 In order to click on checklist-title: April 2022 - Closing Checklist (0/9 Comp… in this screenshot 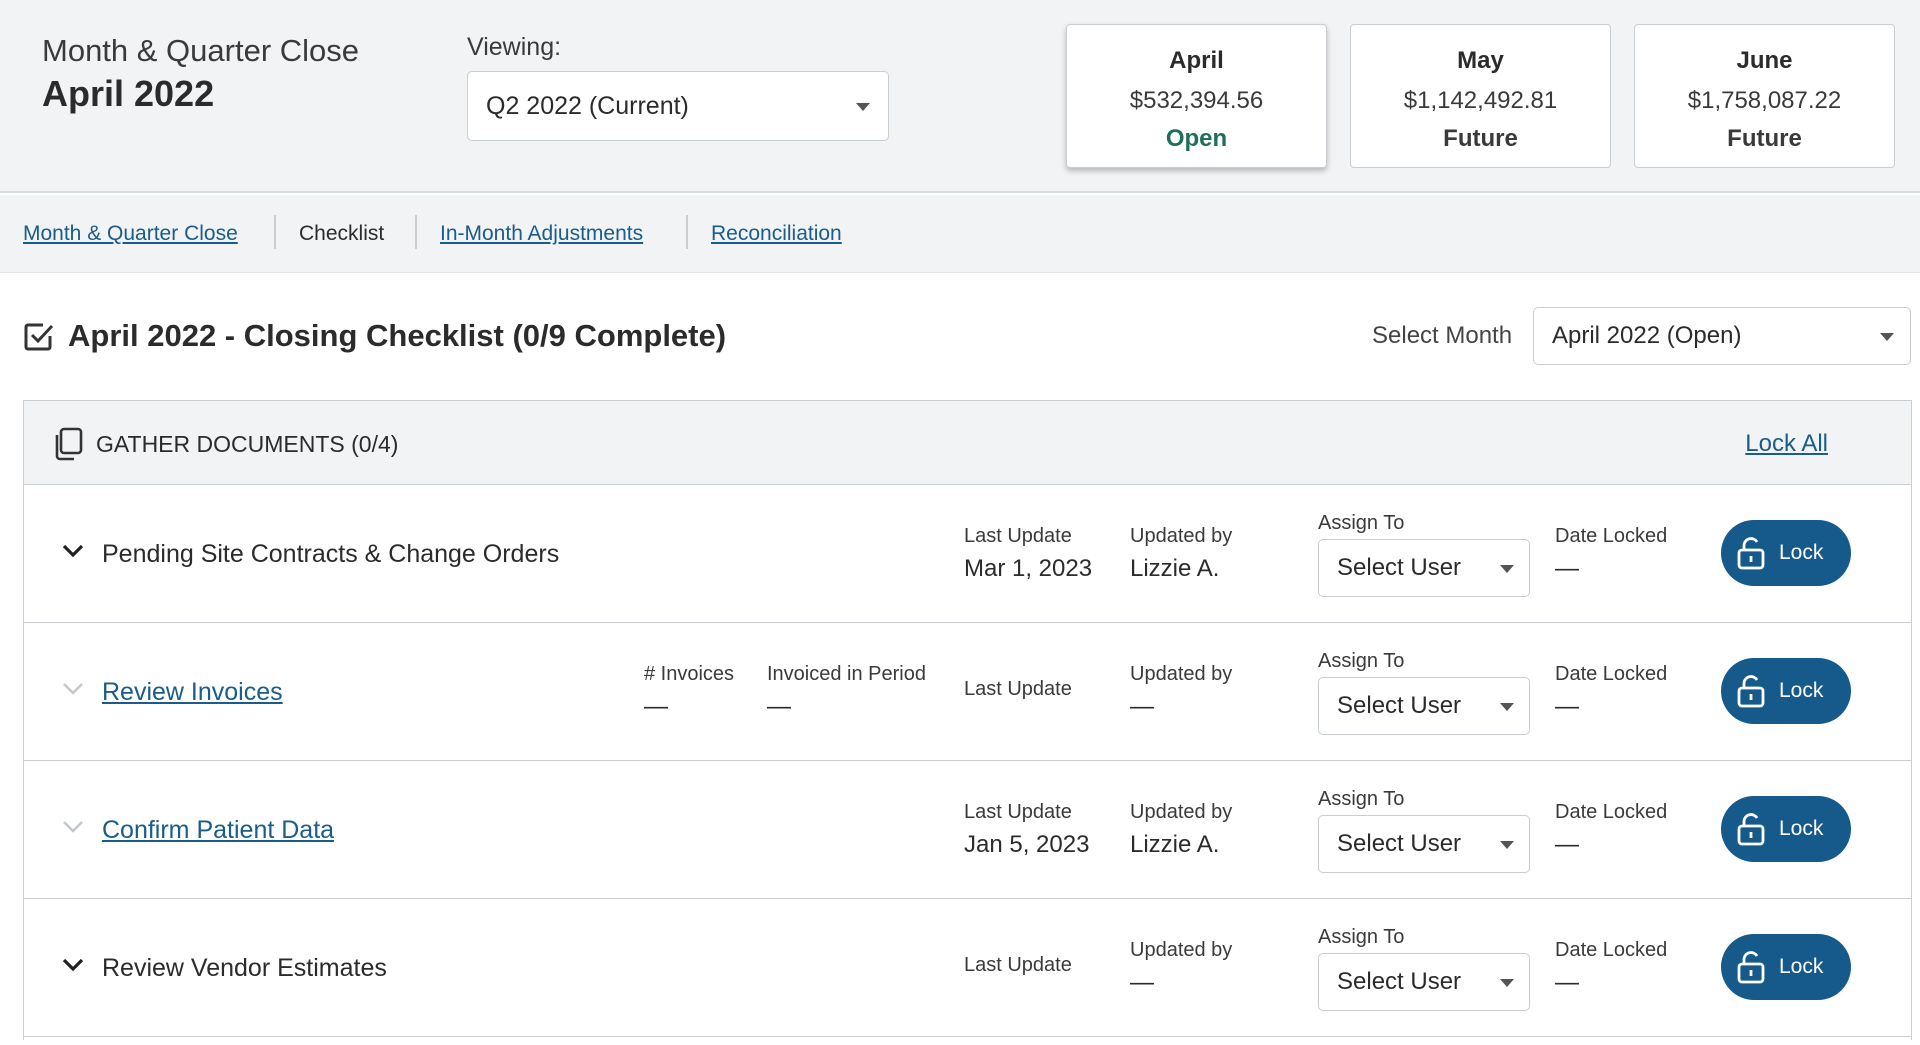, I will do `click(397, 335)`.